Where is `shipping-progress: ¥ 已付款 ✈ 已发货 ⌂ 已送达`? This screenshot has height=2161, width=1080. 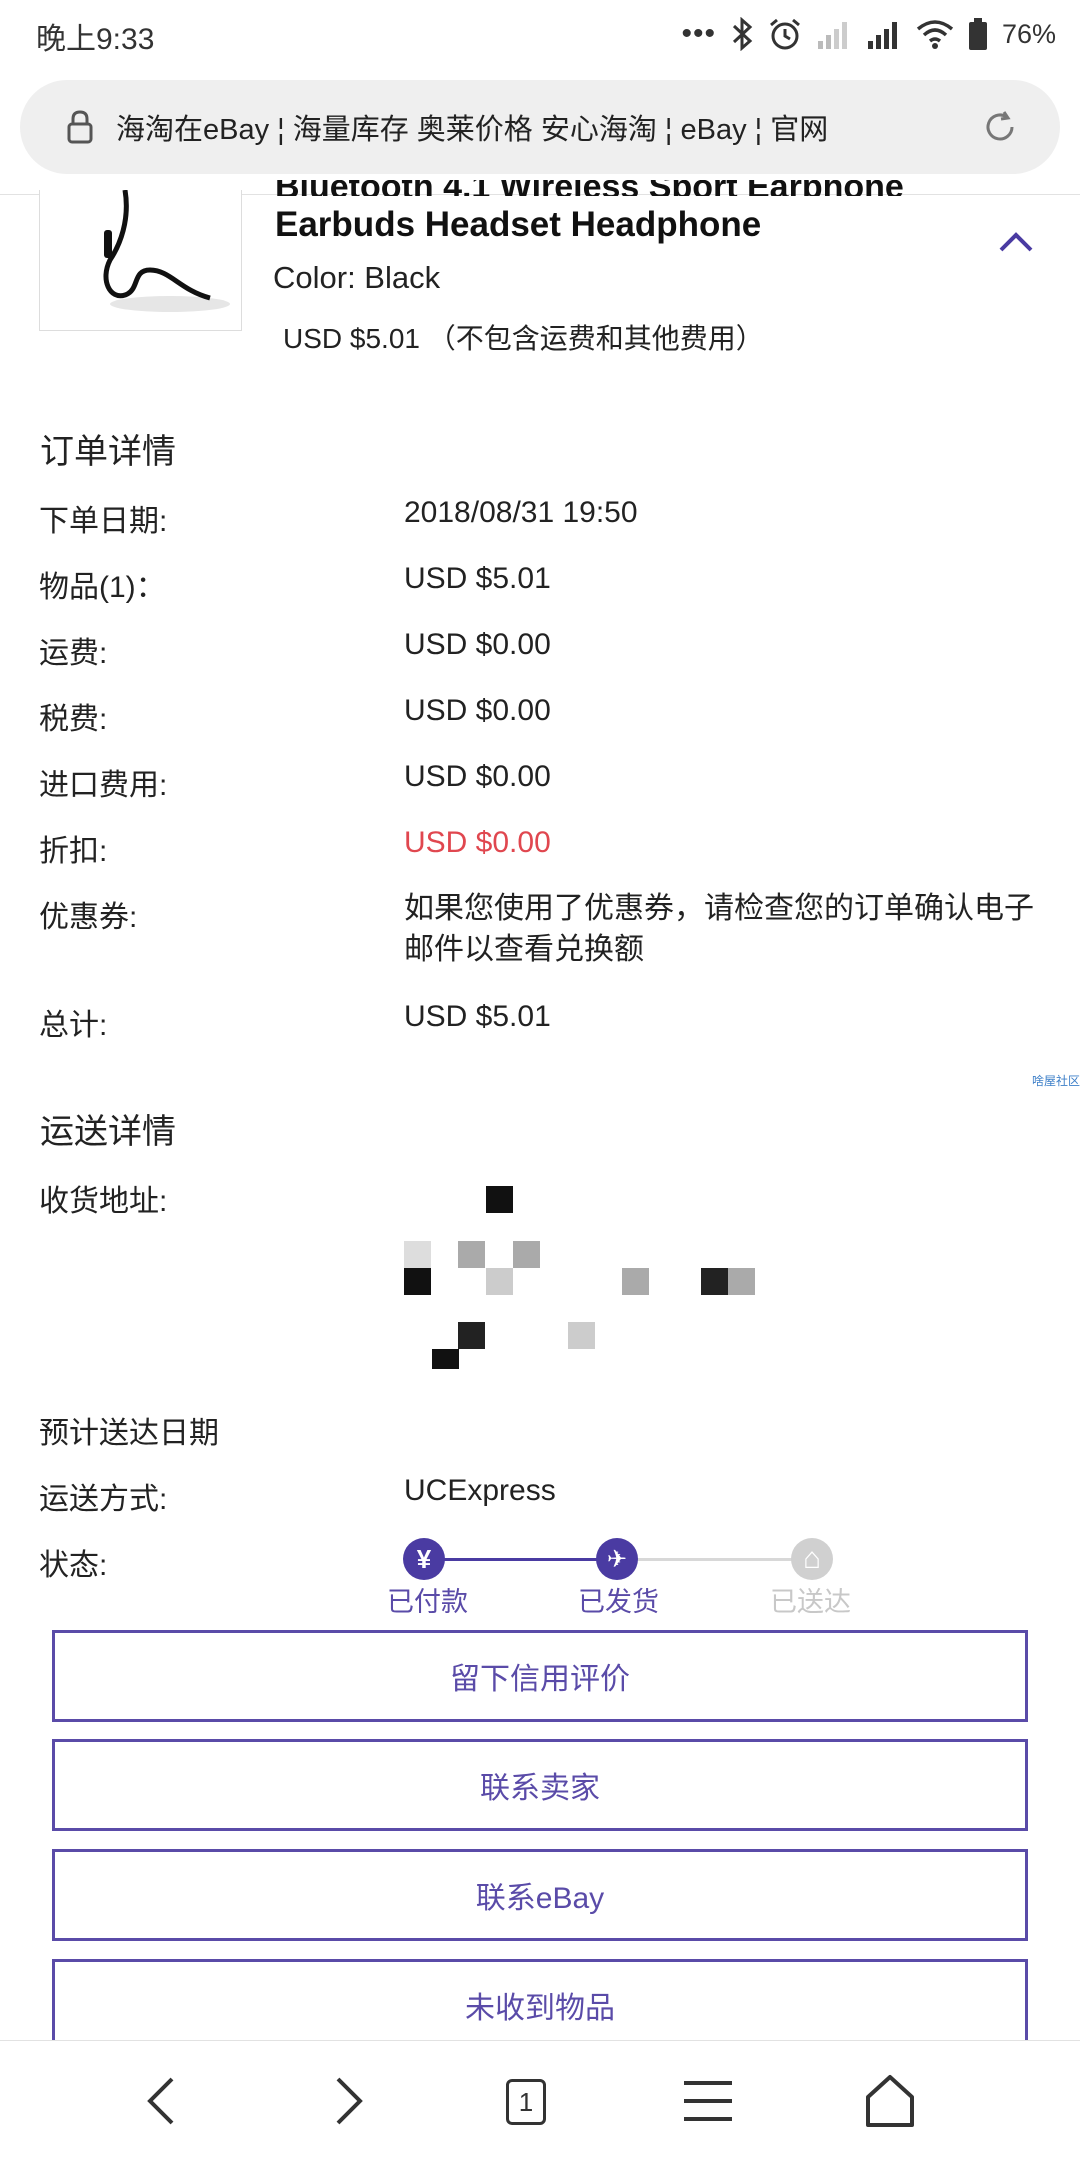 shipping-progress: ¥ 已付款 ✈ 已发货 ⌂ 已送达 is located at coordinates (615, 1576).